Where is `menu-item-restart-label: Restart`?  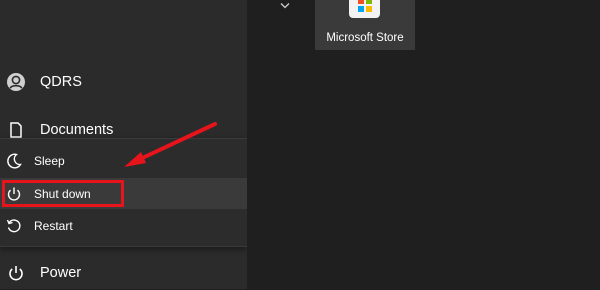
menu-item-restart-label: Restart is located at coordinates (53, 225).